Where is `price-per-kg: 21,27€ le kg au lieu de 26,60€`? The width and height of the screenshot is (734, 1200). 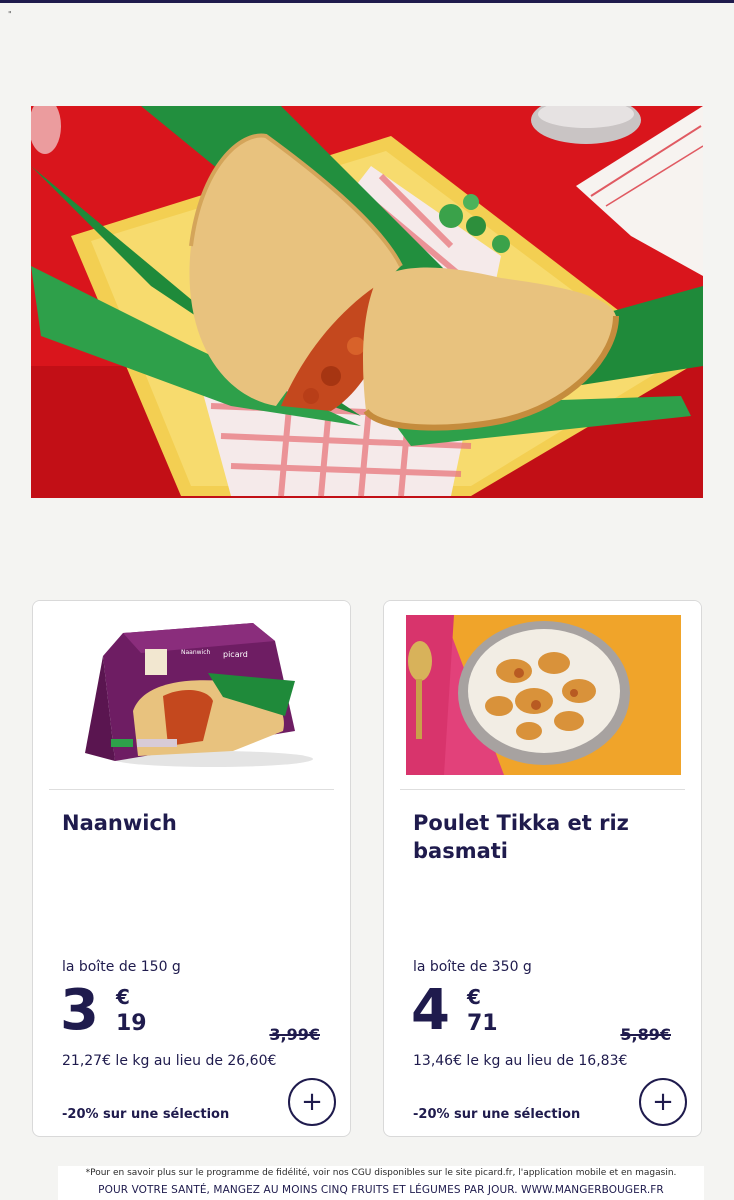 price-per-kg: 21,27€ le kg au lieu de 26,60€ is located at coordinates (169, 1061).